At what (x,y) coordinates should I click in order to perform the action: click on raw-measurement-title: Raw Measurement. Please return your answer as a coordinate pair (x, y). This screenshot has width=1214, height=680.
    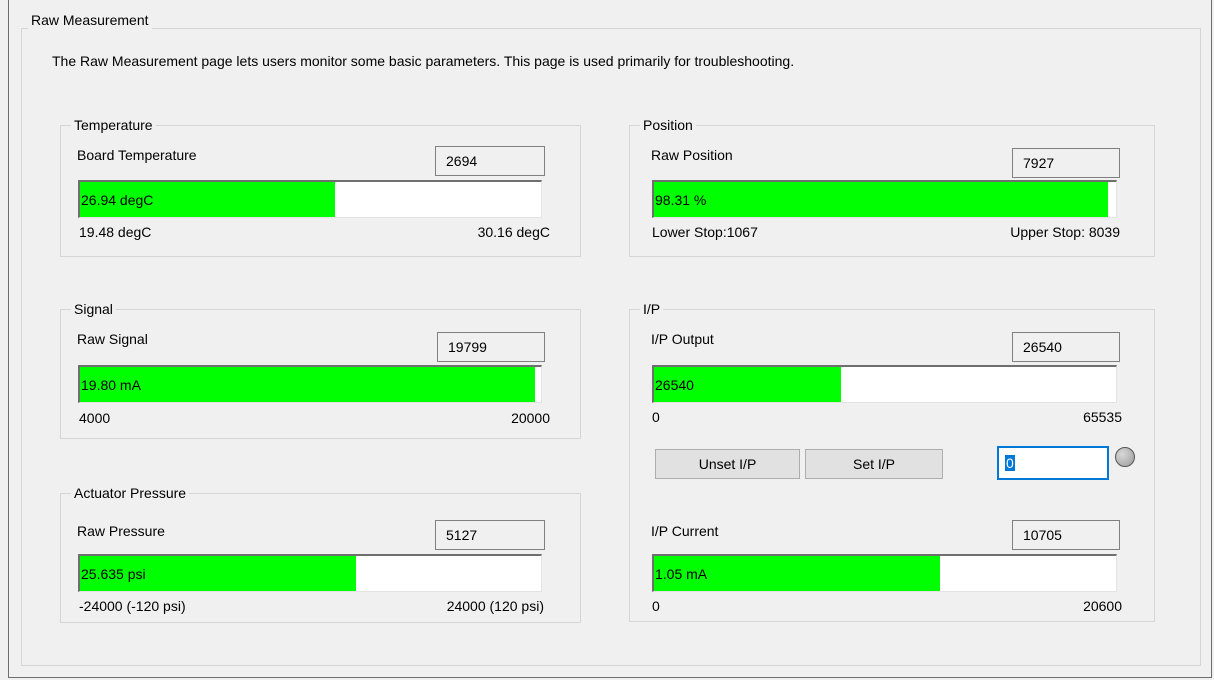
    Looking at the image, I should click on (90, 20).